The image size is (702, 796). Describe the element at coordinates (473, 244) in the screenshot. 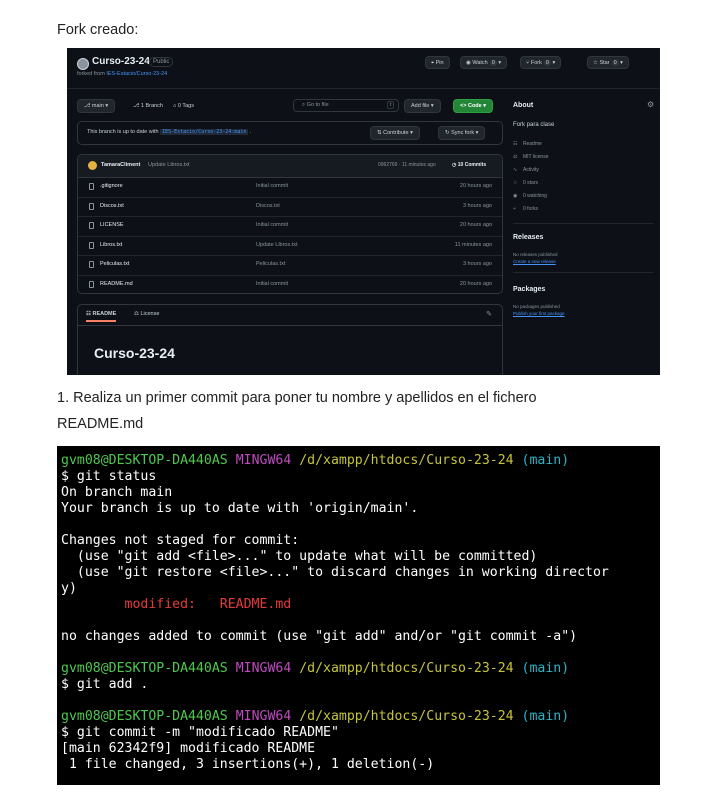

I see `file-date: 11 minutes ago` at that location.